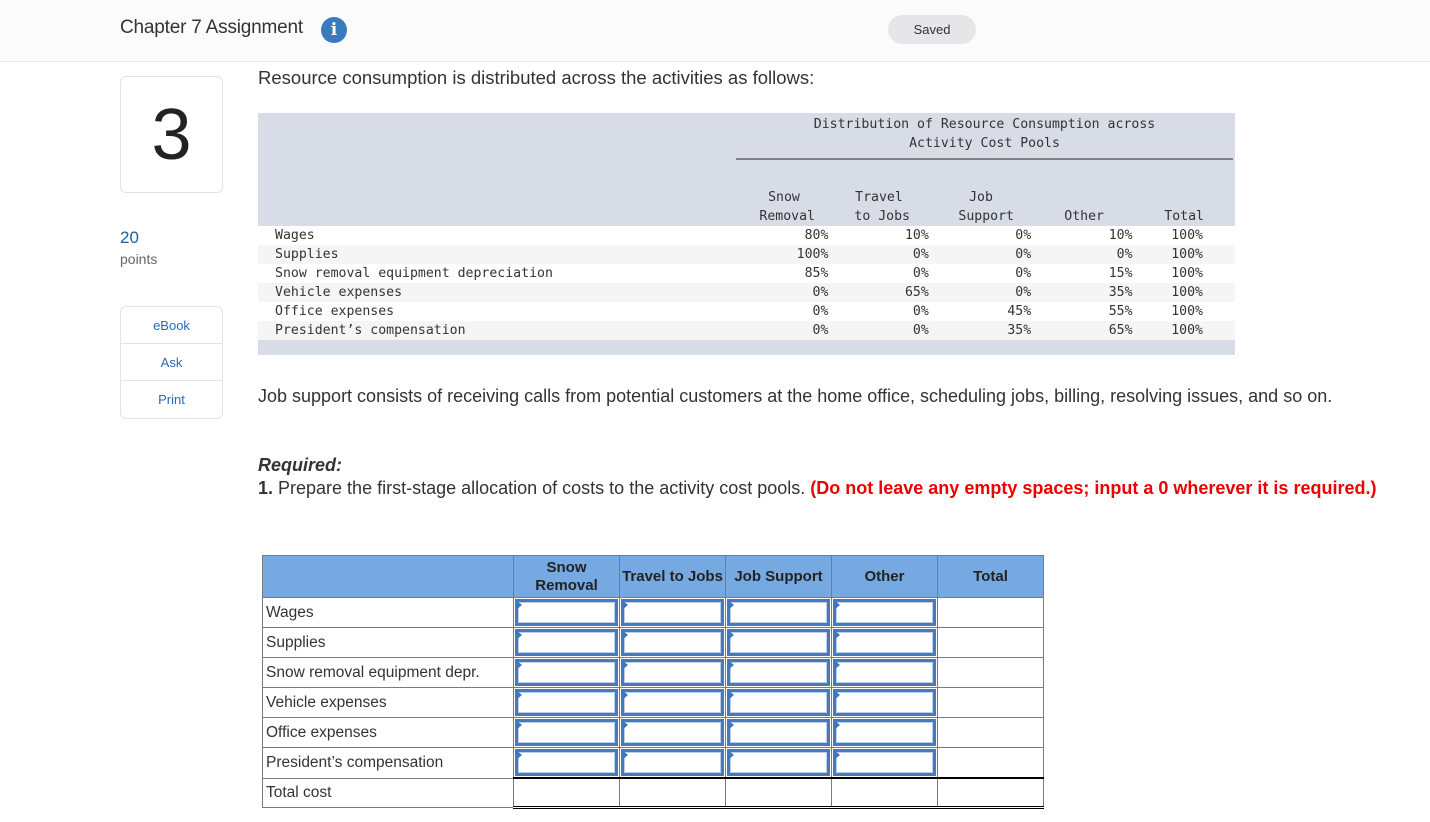 The height and width of the screenshot is (822, 1430). Describe the element at coordinates (171, 325) in the screenshot. I see `ebook-button: eBook` at that location.